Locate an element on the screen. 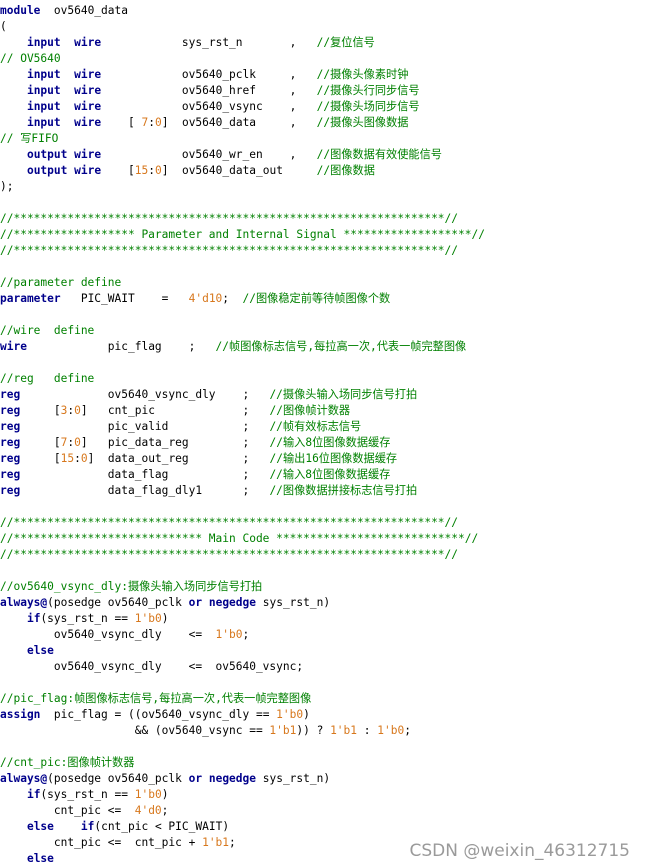 The image size is (646, 868). code-line: reg pic_valid ; //帧有效标志信号 is located at coordinates (323, 427).